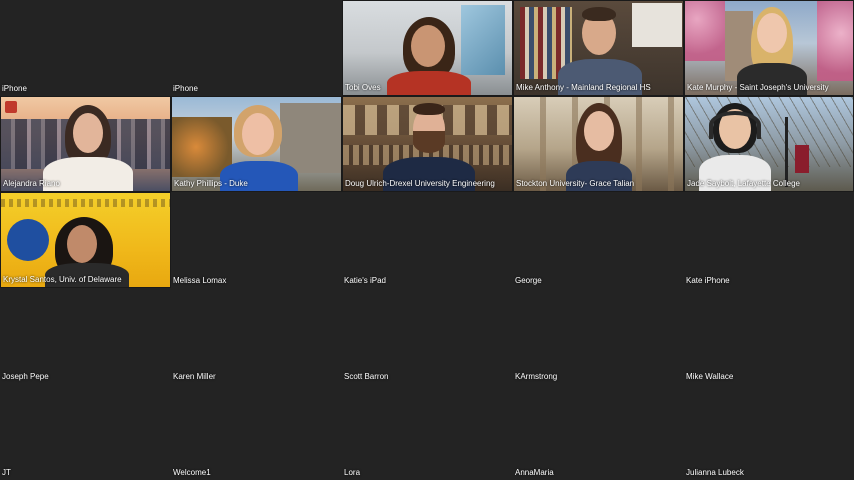  I want to click on participant-tile: Mike Wallace, so click(769, 336).